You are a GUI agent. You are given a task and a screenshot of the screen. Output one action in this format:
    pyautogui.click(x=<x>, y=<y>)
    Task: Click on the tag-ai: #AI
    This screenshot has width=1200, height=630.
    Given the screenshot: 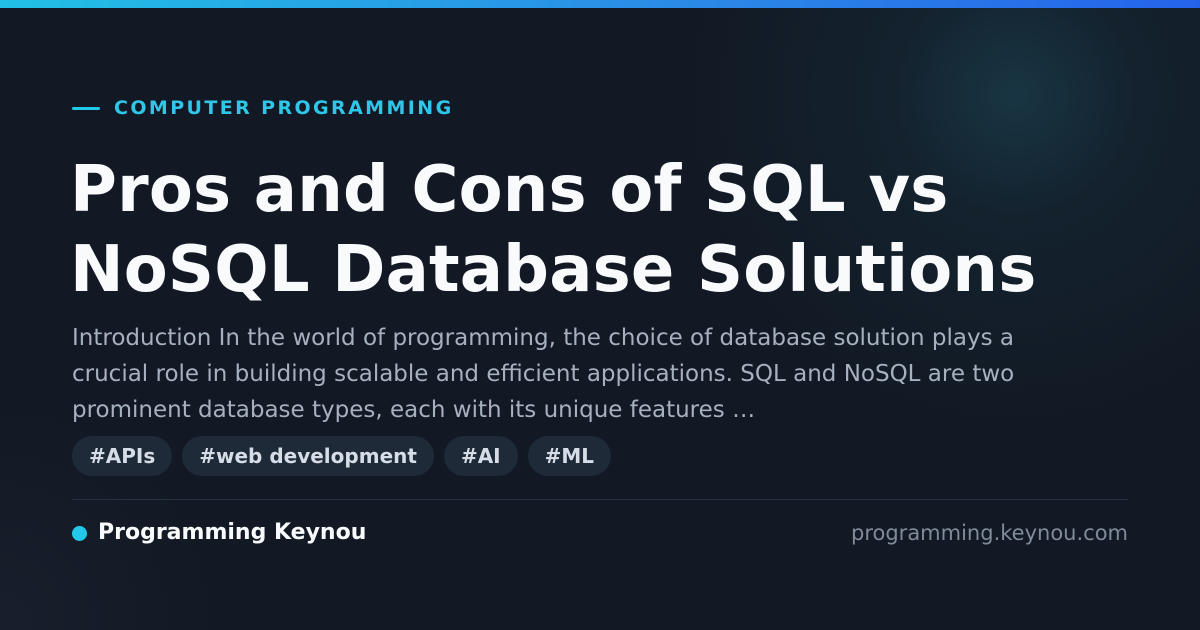 What is the action you would take?
    pyautogui.click(x=480, y=456)
    